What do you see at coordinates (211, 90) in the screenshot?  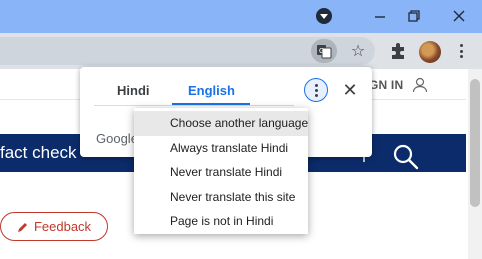 I see `tab-english: English` at bounding box center [211, 90].